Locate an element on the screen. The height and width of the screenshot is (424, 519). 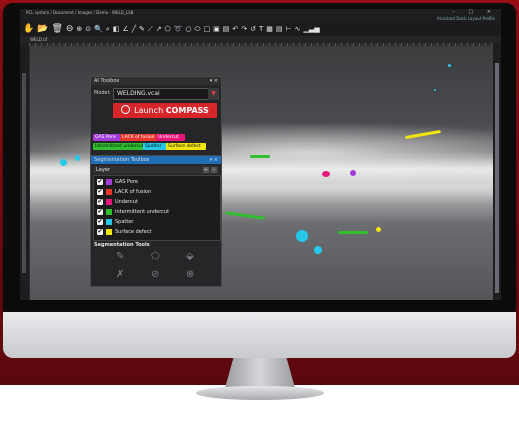
undercut-defect is located at coordinates (326, 174).